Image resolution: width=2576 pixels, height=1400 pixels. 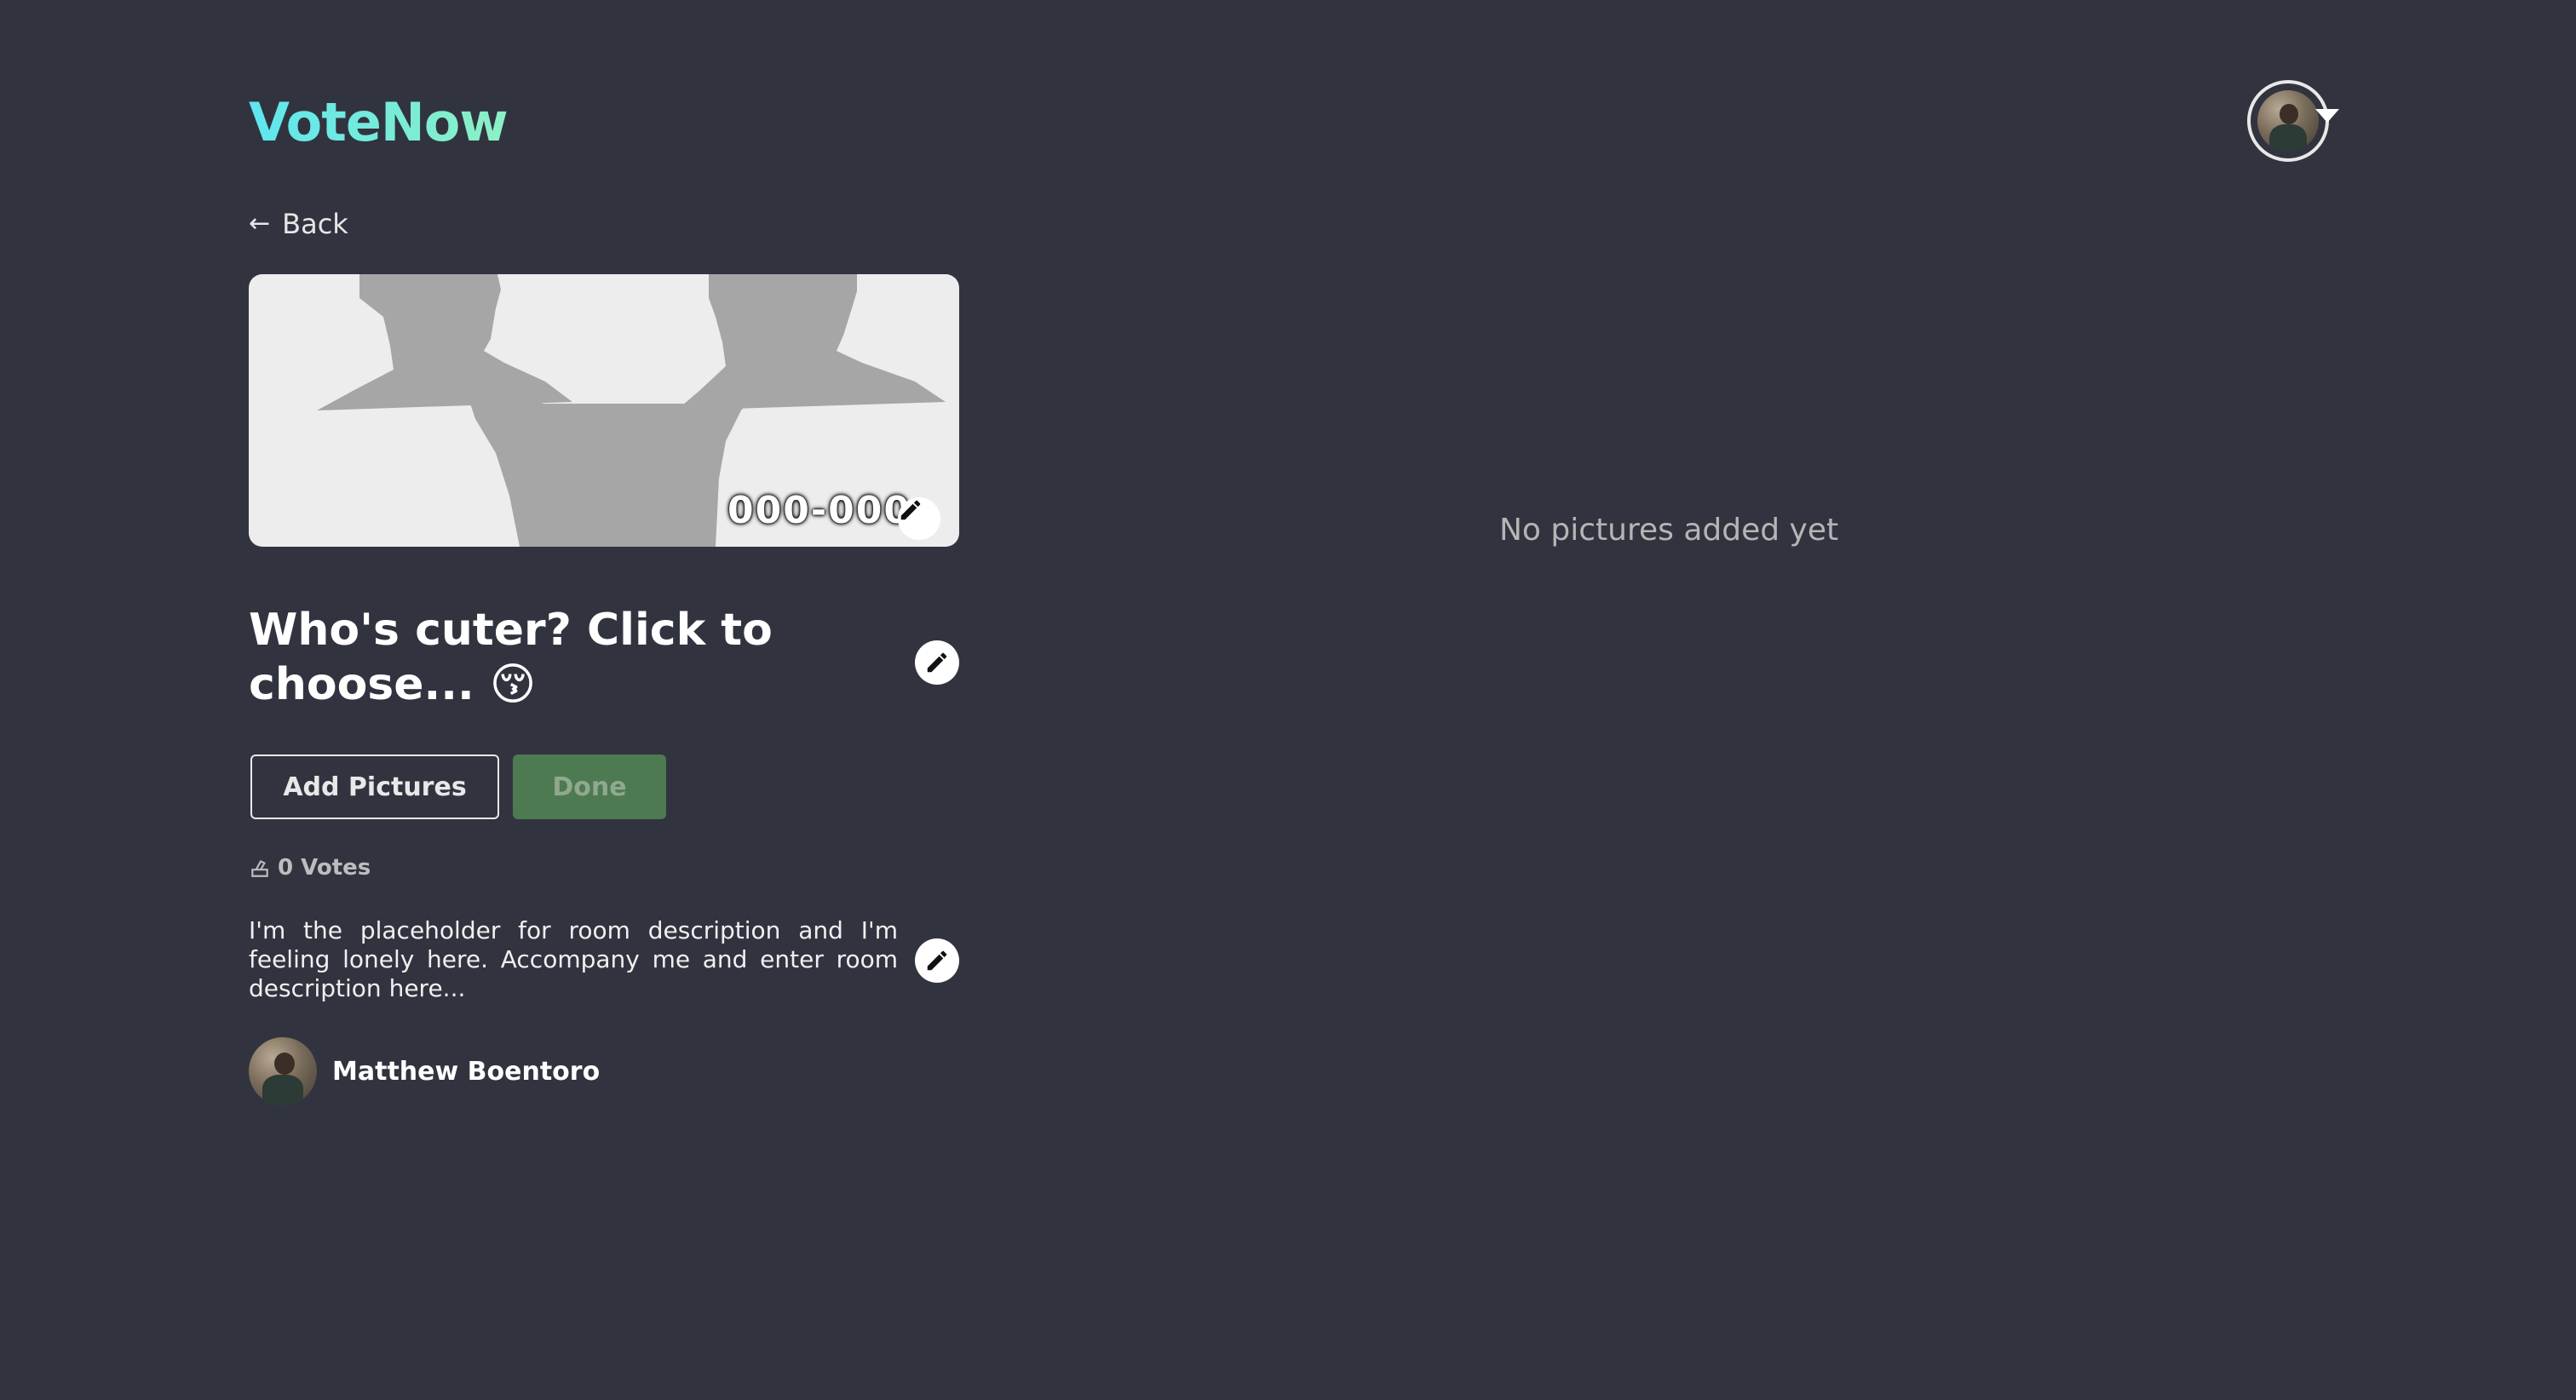 What do you see at coordinates (315, 224) in the screenshot?
I see `back-label: Back` at bounding box center [315, 224].